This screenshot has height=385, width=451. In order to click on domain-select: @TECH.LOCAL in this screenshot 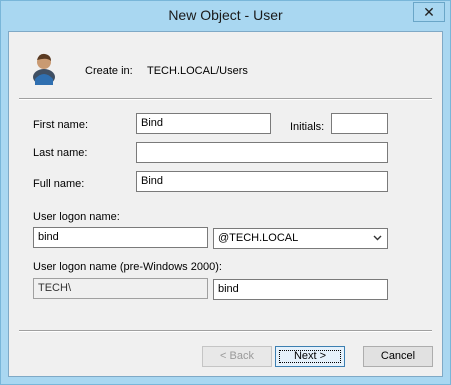, I will do `click(300, 238)`.